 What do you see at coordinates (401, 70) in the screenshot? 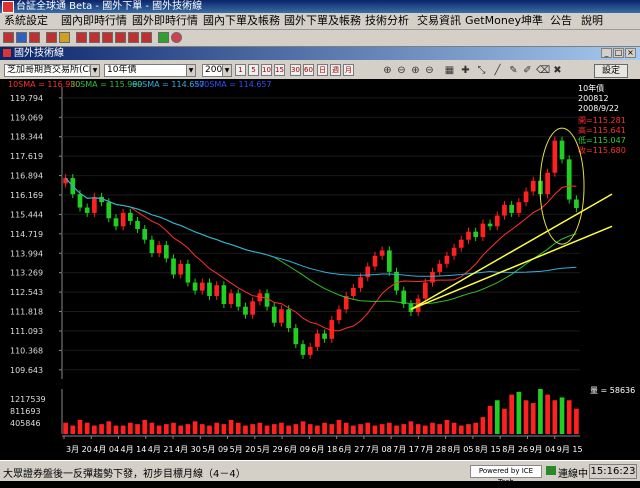
I see `zoom-out-icon: ⊖` at bounding box center [401, 70].